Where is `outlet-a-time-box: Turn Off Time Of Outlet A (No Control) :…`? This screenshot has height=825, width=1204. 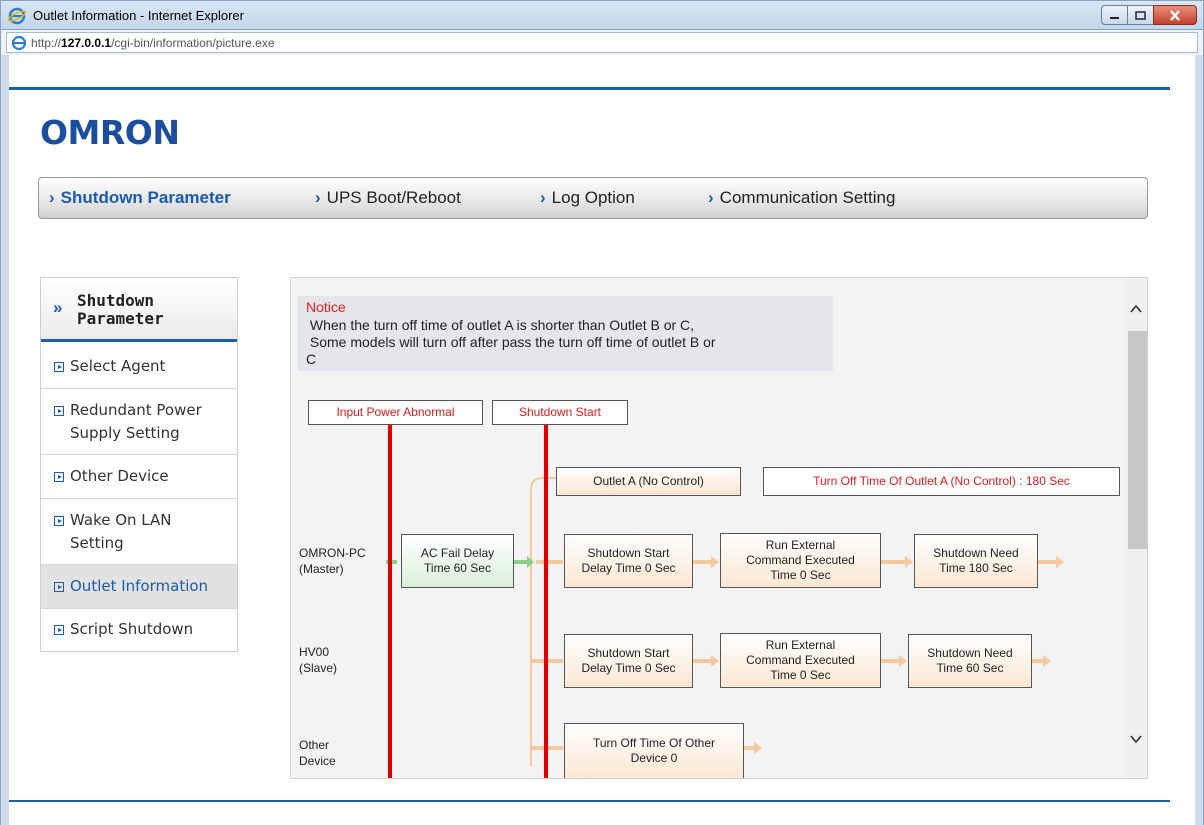 outlet-a-time-box: Turn Off Time Of Outlet A (No Control) :… is located at coordinates (941, 481).